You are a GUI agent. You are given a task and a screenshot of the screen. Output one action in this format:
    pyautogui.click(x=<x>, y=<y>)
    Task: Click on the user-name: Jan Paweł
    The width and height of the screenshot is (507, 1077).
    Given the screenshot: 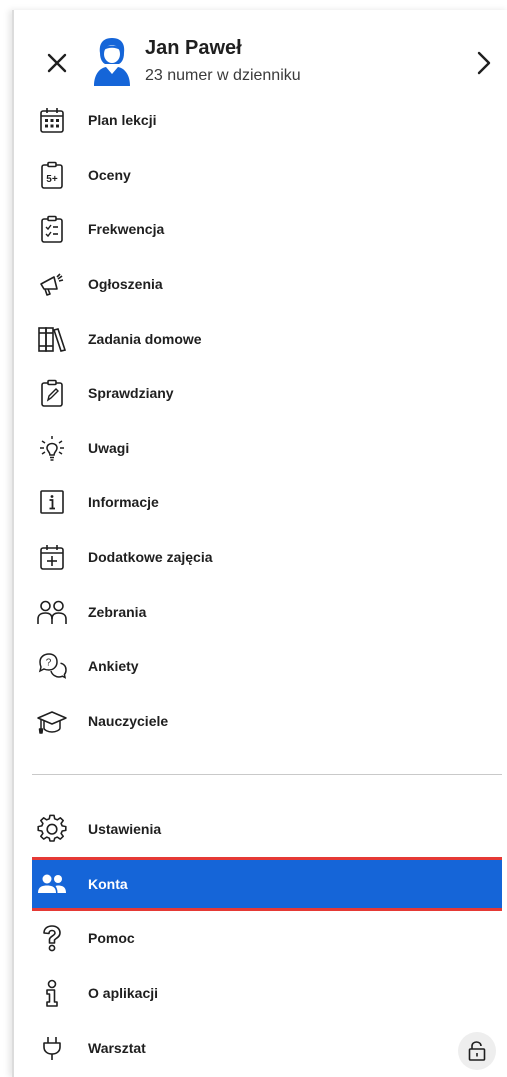 What is the action you would take?
    pyautogui.click(x=193, y=48)
    